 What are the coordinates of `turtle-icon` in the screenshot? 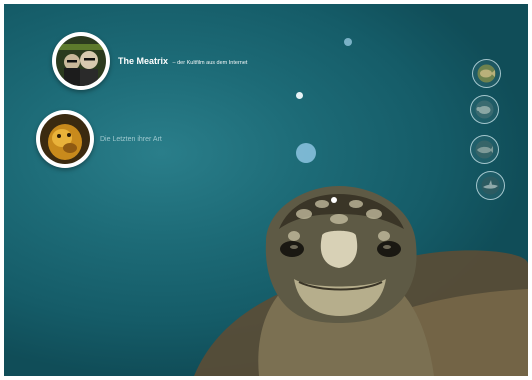 It's located at (484, 109).